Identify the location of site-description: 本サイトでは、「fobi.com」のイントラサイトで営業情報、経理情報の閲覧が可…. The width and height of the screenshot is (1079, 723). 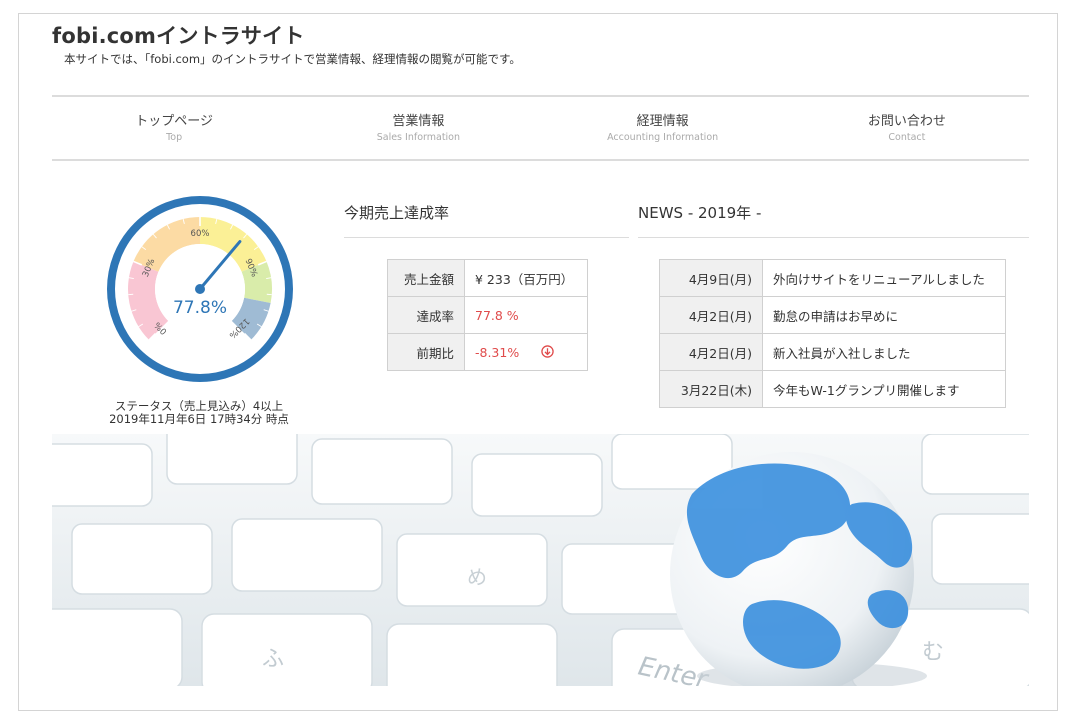
(292, 59).